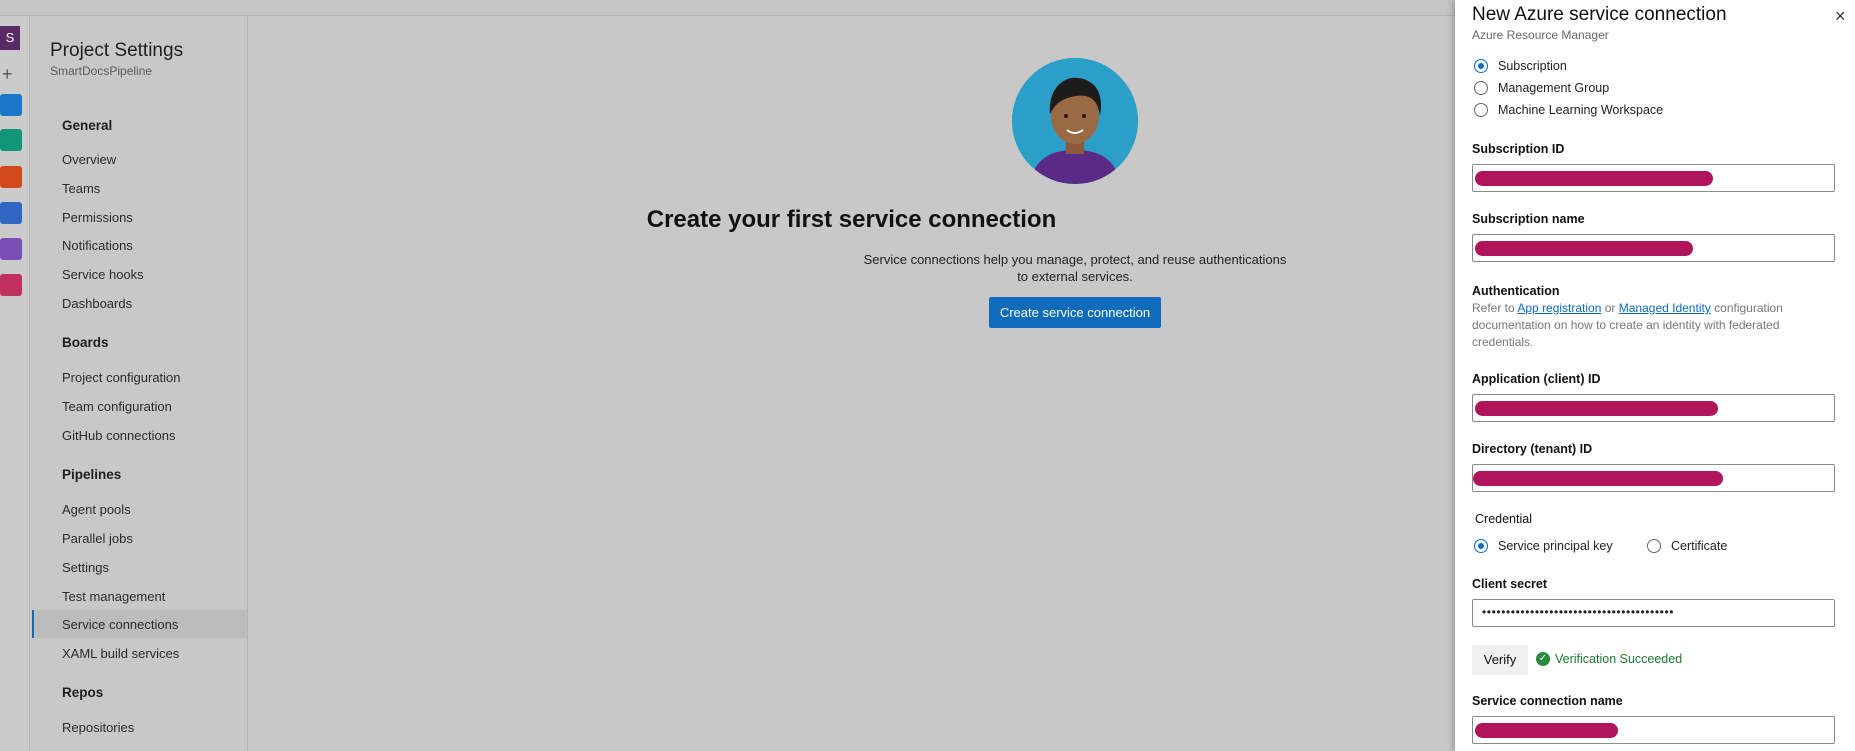  I want to click on scope-option-ml-workspace: Machine Learning Workspace, so click(1568, 110).